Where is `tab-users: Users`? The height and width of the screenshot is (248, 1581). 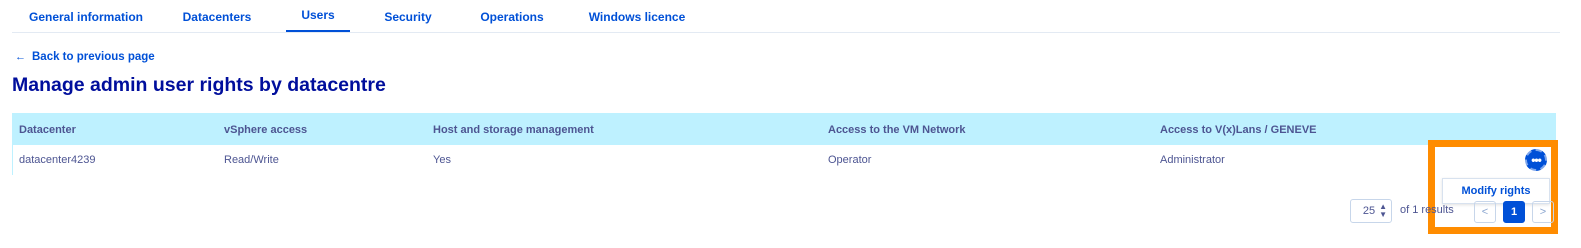
tab-users: Users is located at coordinates (318, 16).